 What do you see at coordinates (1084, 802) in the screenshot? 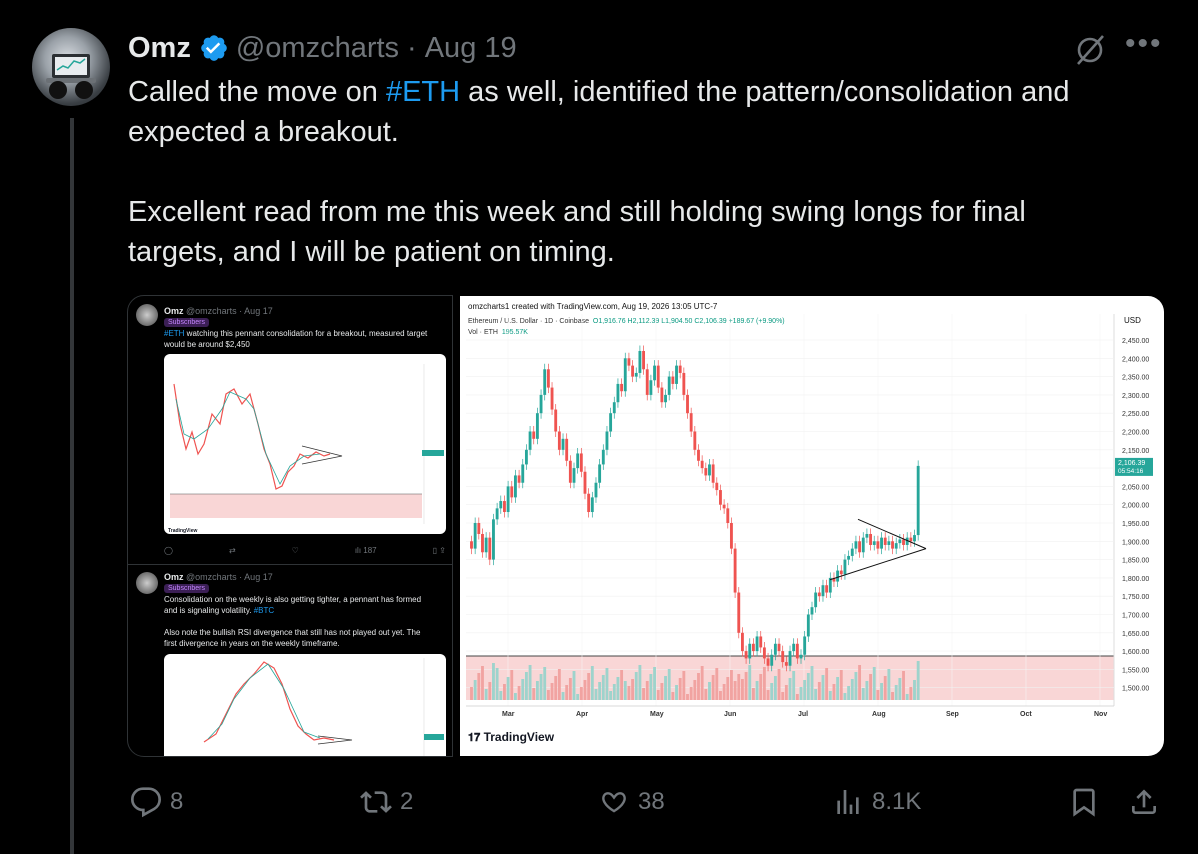
I see `bookmark-button` at bounding box center [1084, 802].